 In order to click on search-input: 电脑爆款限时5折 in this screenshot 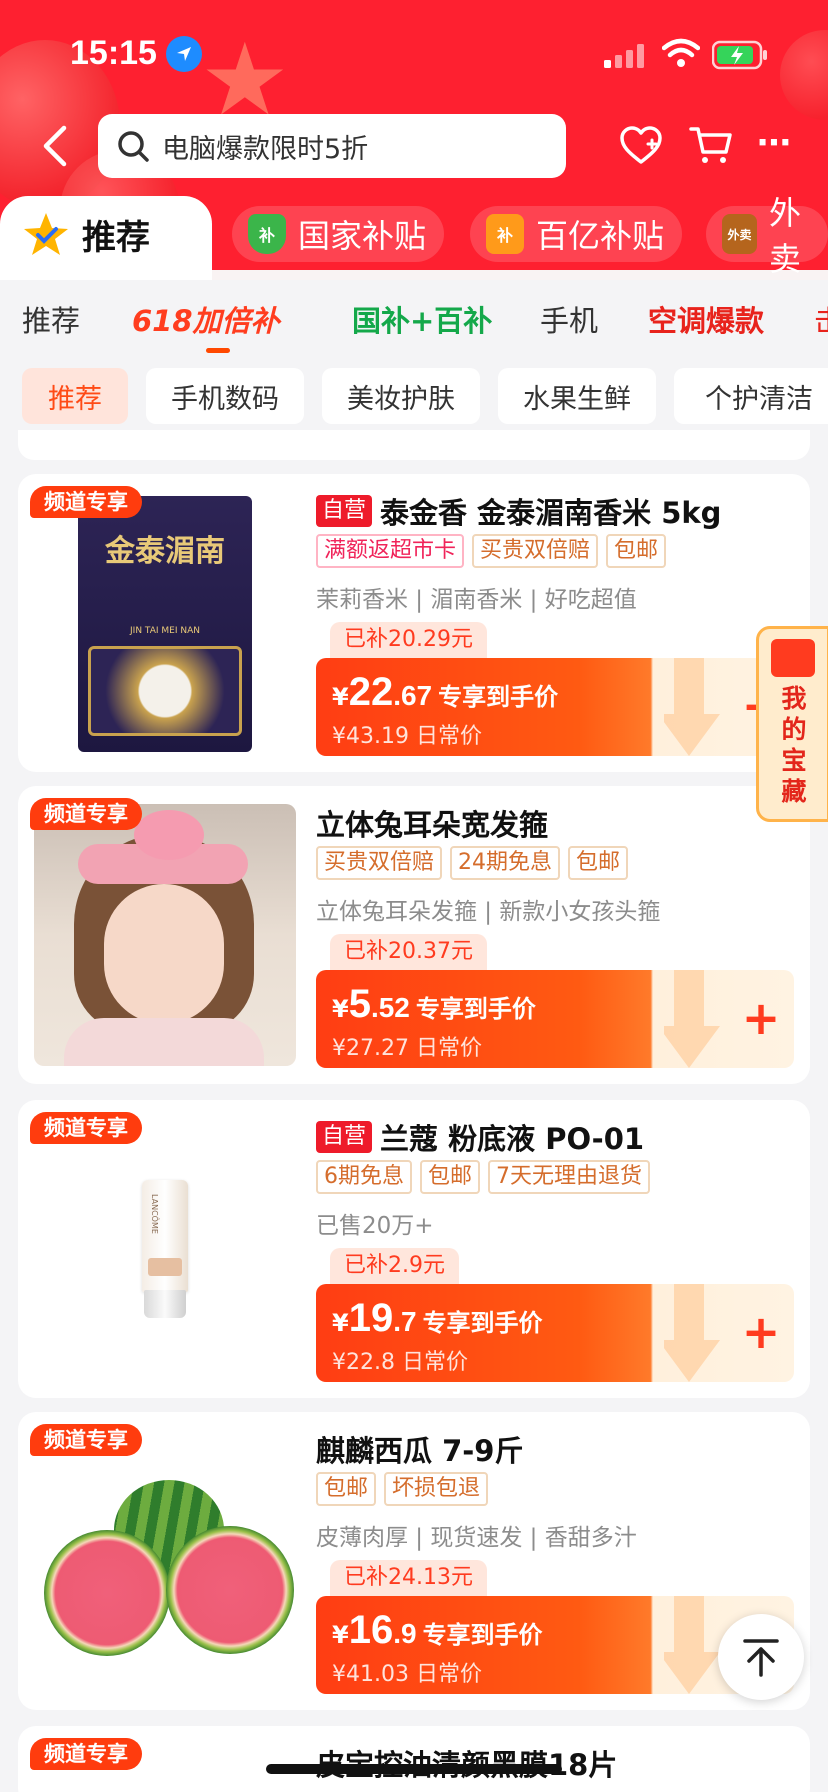, I will do `click(332, 146)`.